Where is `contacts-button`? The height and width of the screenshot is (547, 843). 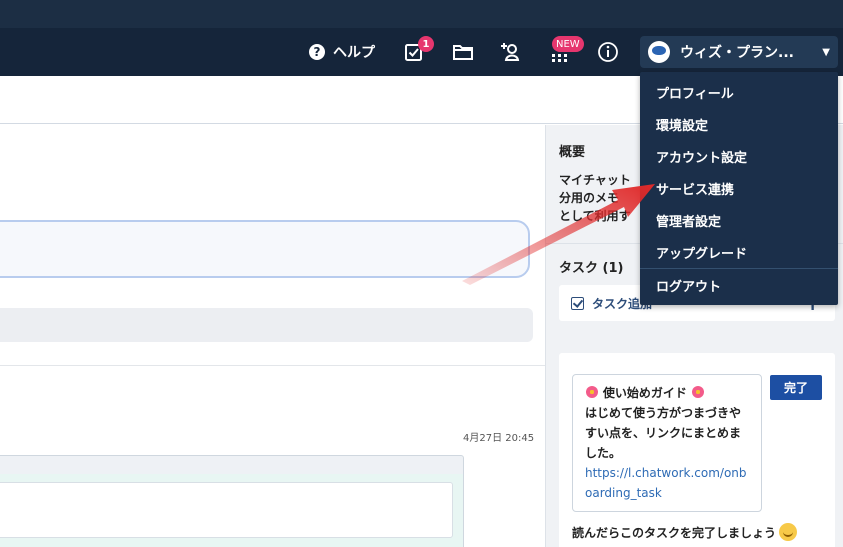 contacts-button is located at coordinates (512, 52).